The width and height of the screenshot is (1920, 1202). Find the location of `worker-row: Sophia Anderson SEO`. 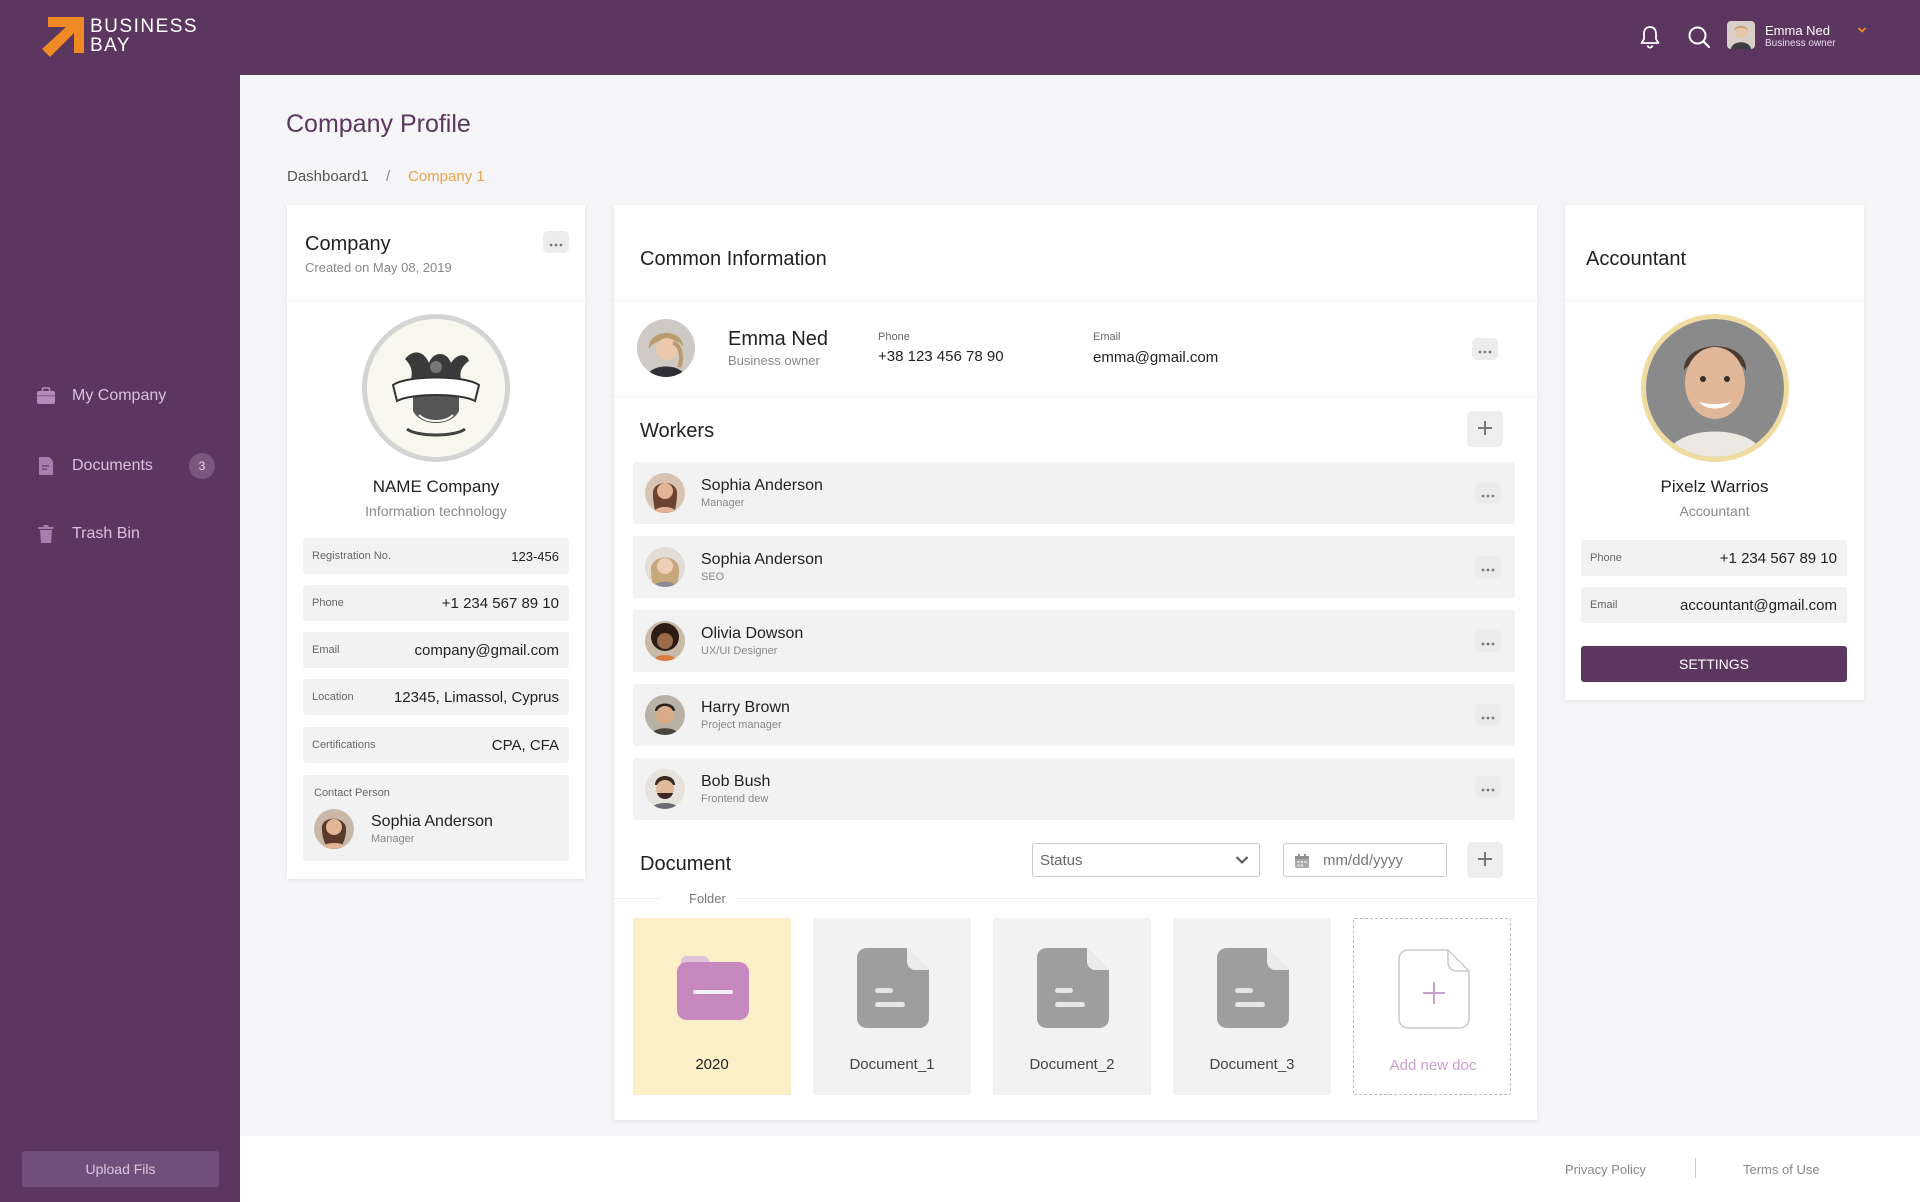

worker-row: Sophia Anderson SEO is located at coordinates (1074, 567).